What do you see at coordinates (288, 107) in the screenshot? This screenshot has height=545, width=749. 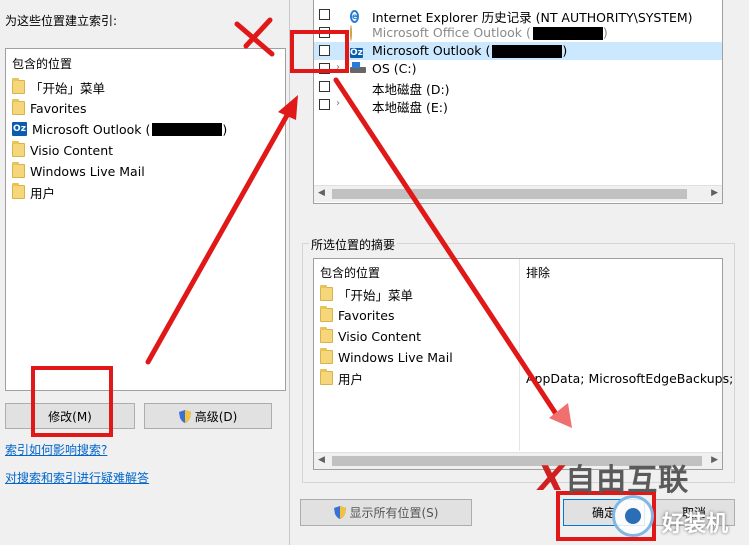 I see `arrow-head` at bounding box center [288, 107].